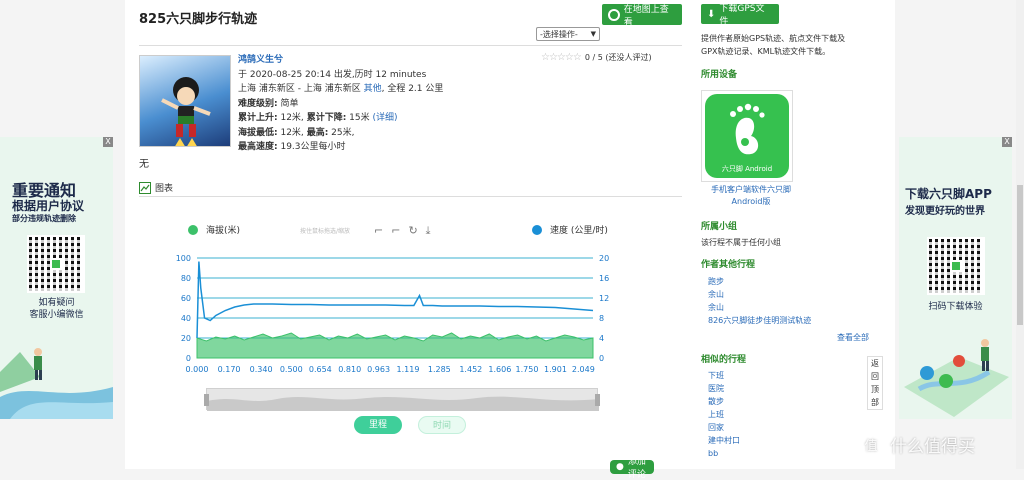 This screenshot has height=480, width=1024. I want to click on similar-trip-link: 回家, so click(724, 427).